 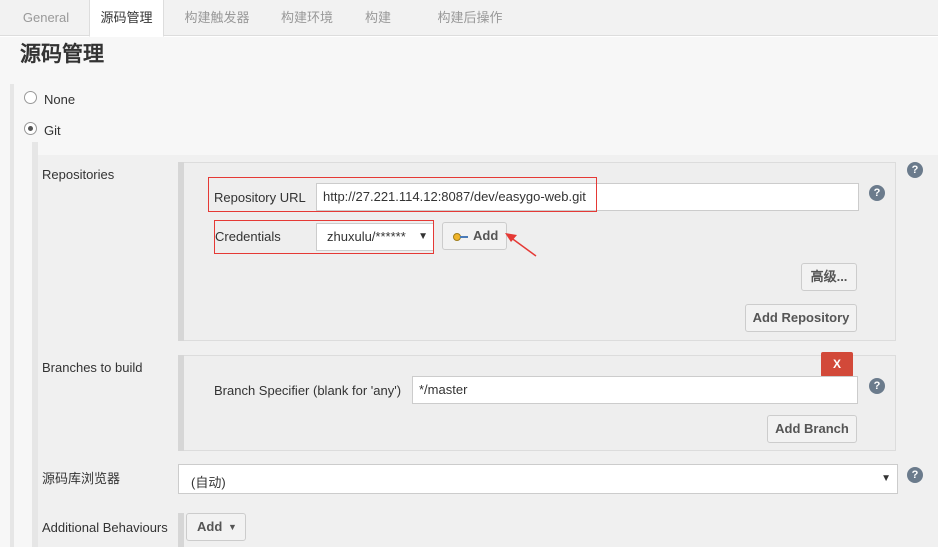 I want to click on repository-browser-select: (自动) ▼, so click(x=538, y=479).